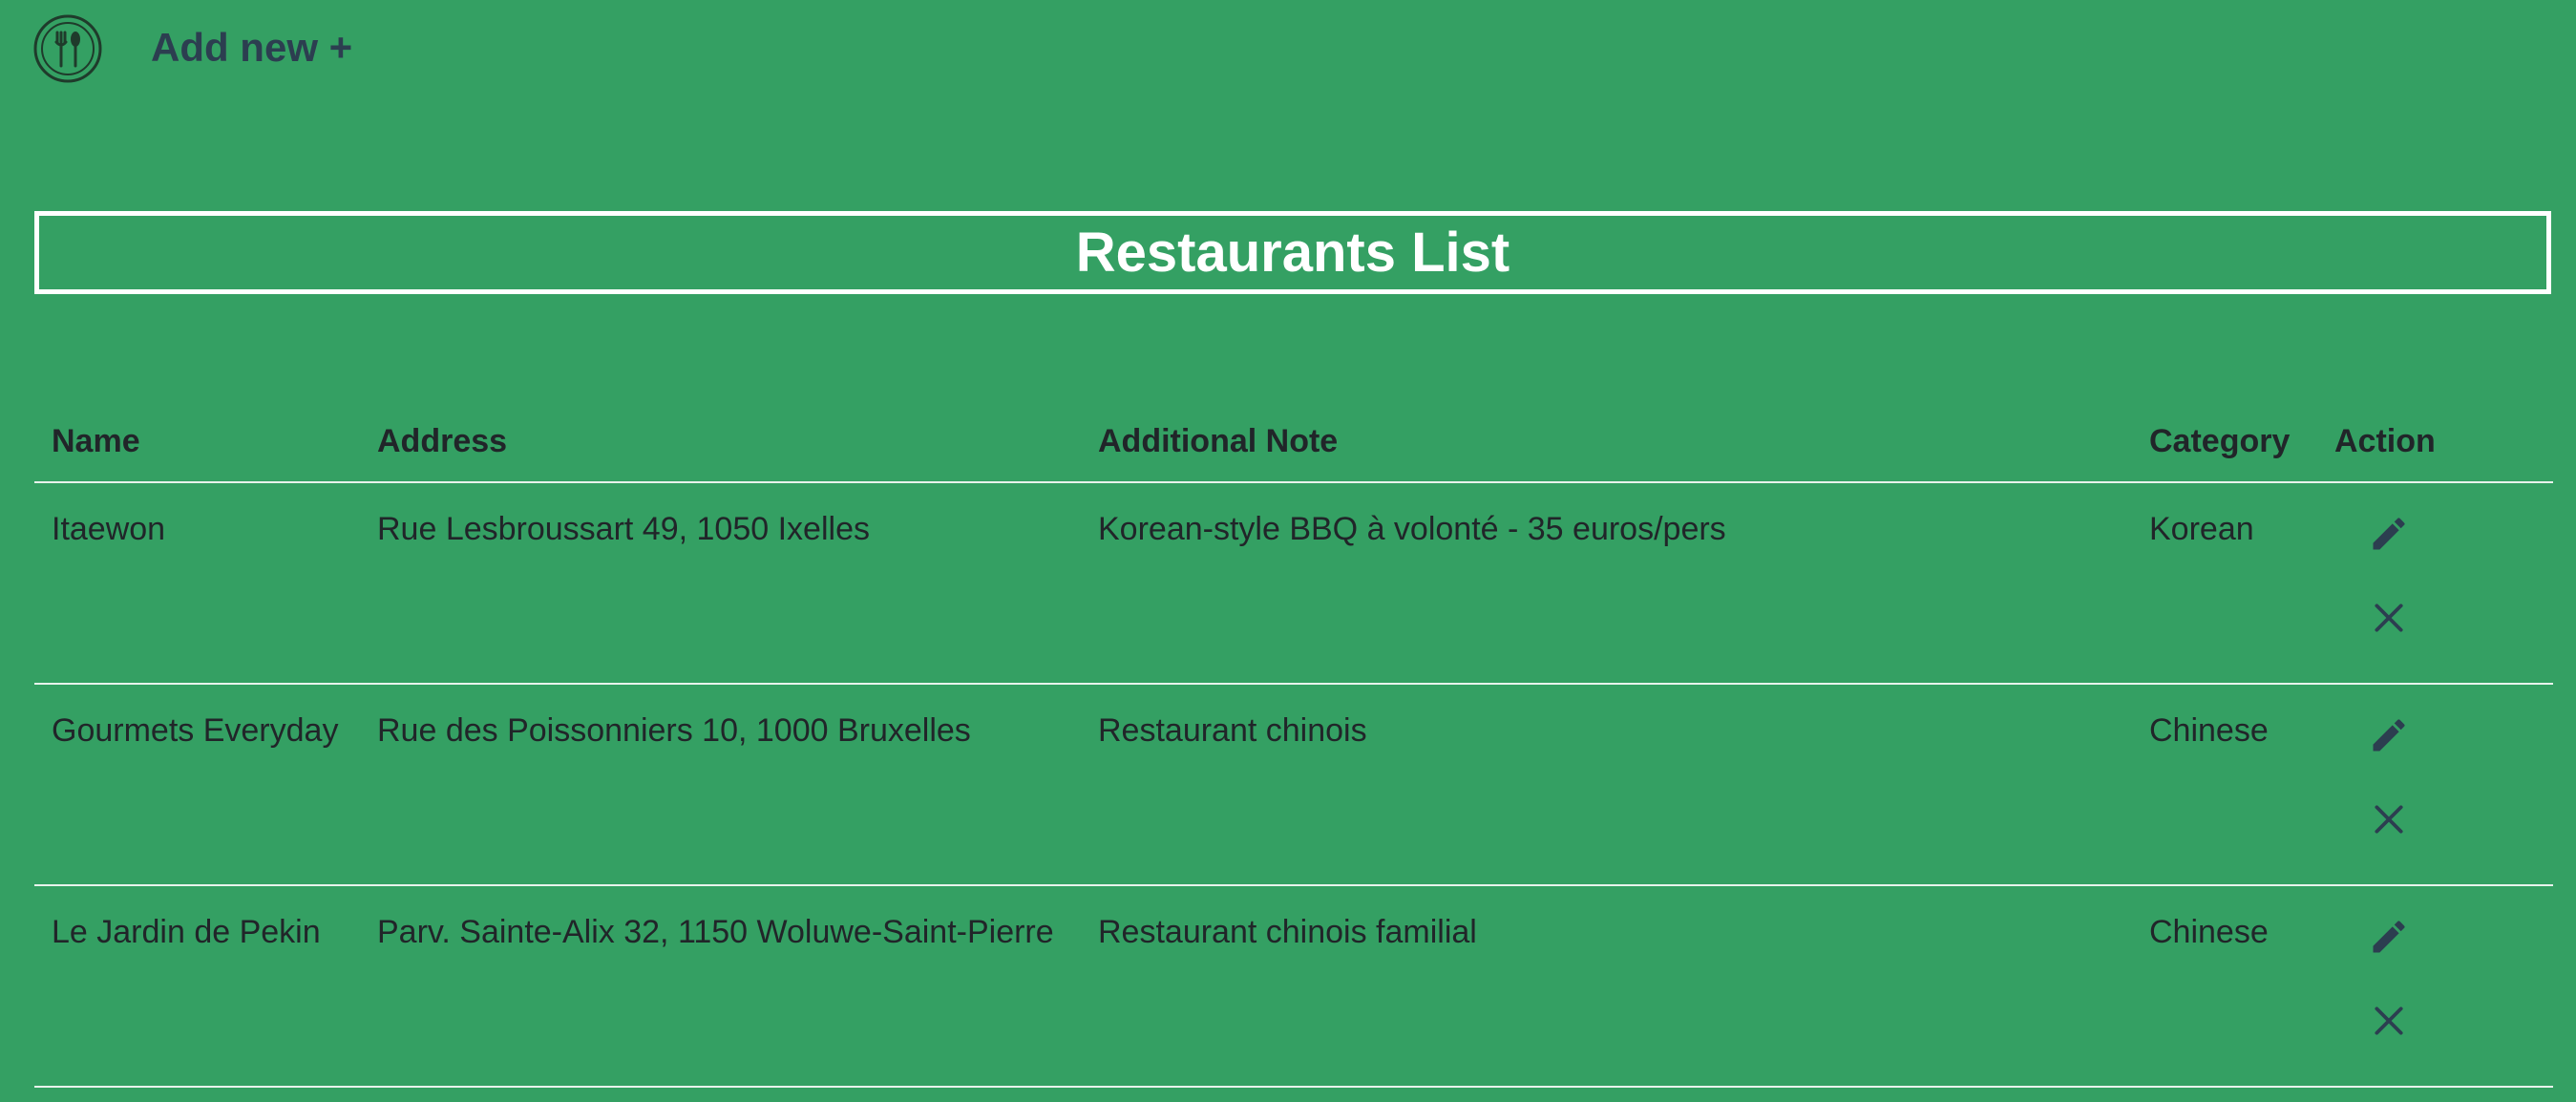  What do you see at coordinates (720, 583) in the screenshot?
I see `cell-address: Rue Lesbroussart 49, 1050 Ixelles` at bounding box center [720, 583].